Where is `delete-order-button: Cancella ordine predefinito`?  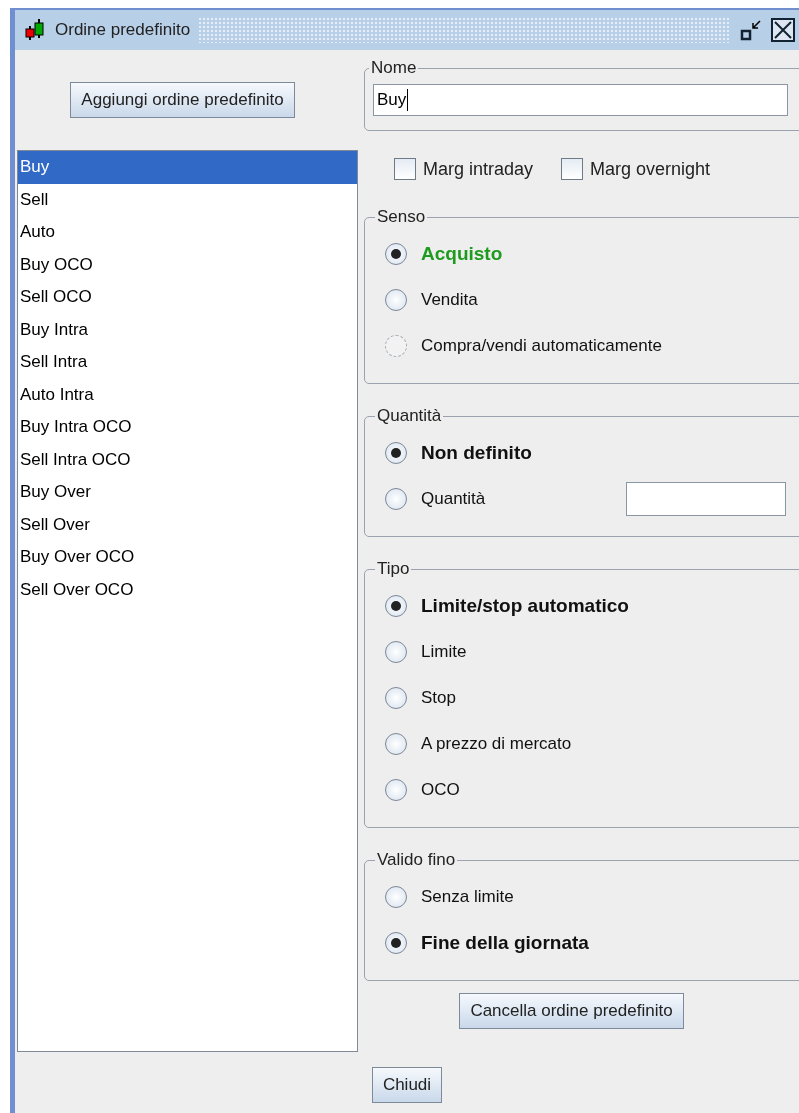
delete-order-button: Cancella ordine predefinito is located at coordinates (571, 1011).